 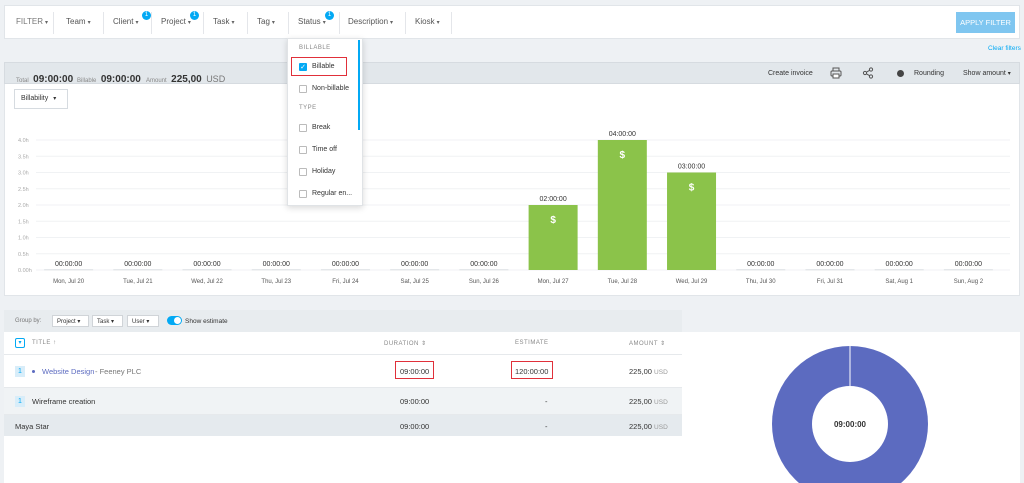 What do you see at coordinates (303, 172) in the screenshot?
I see `holiday-checkbox` at bounding box center [303, 172].